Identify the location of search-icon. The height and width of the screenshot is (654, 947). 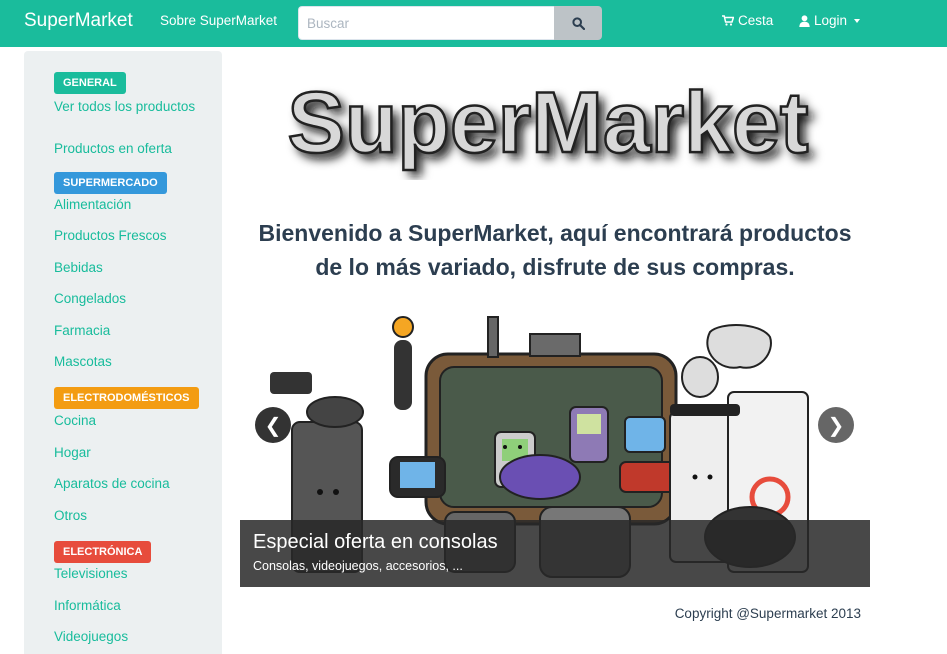
(578, 23).